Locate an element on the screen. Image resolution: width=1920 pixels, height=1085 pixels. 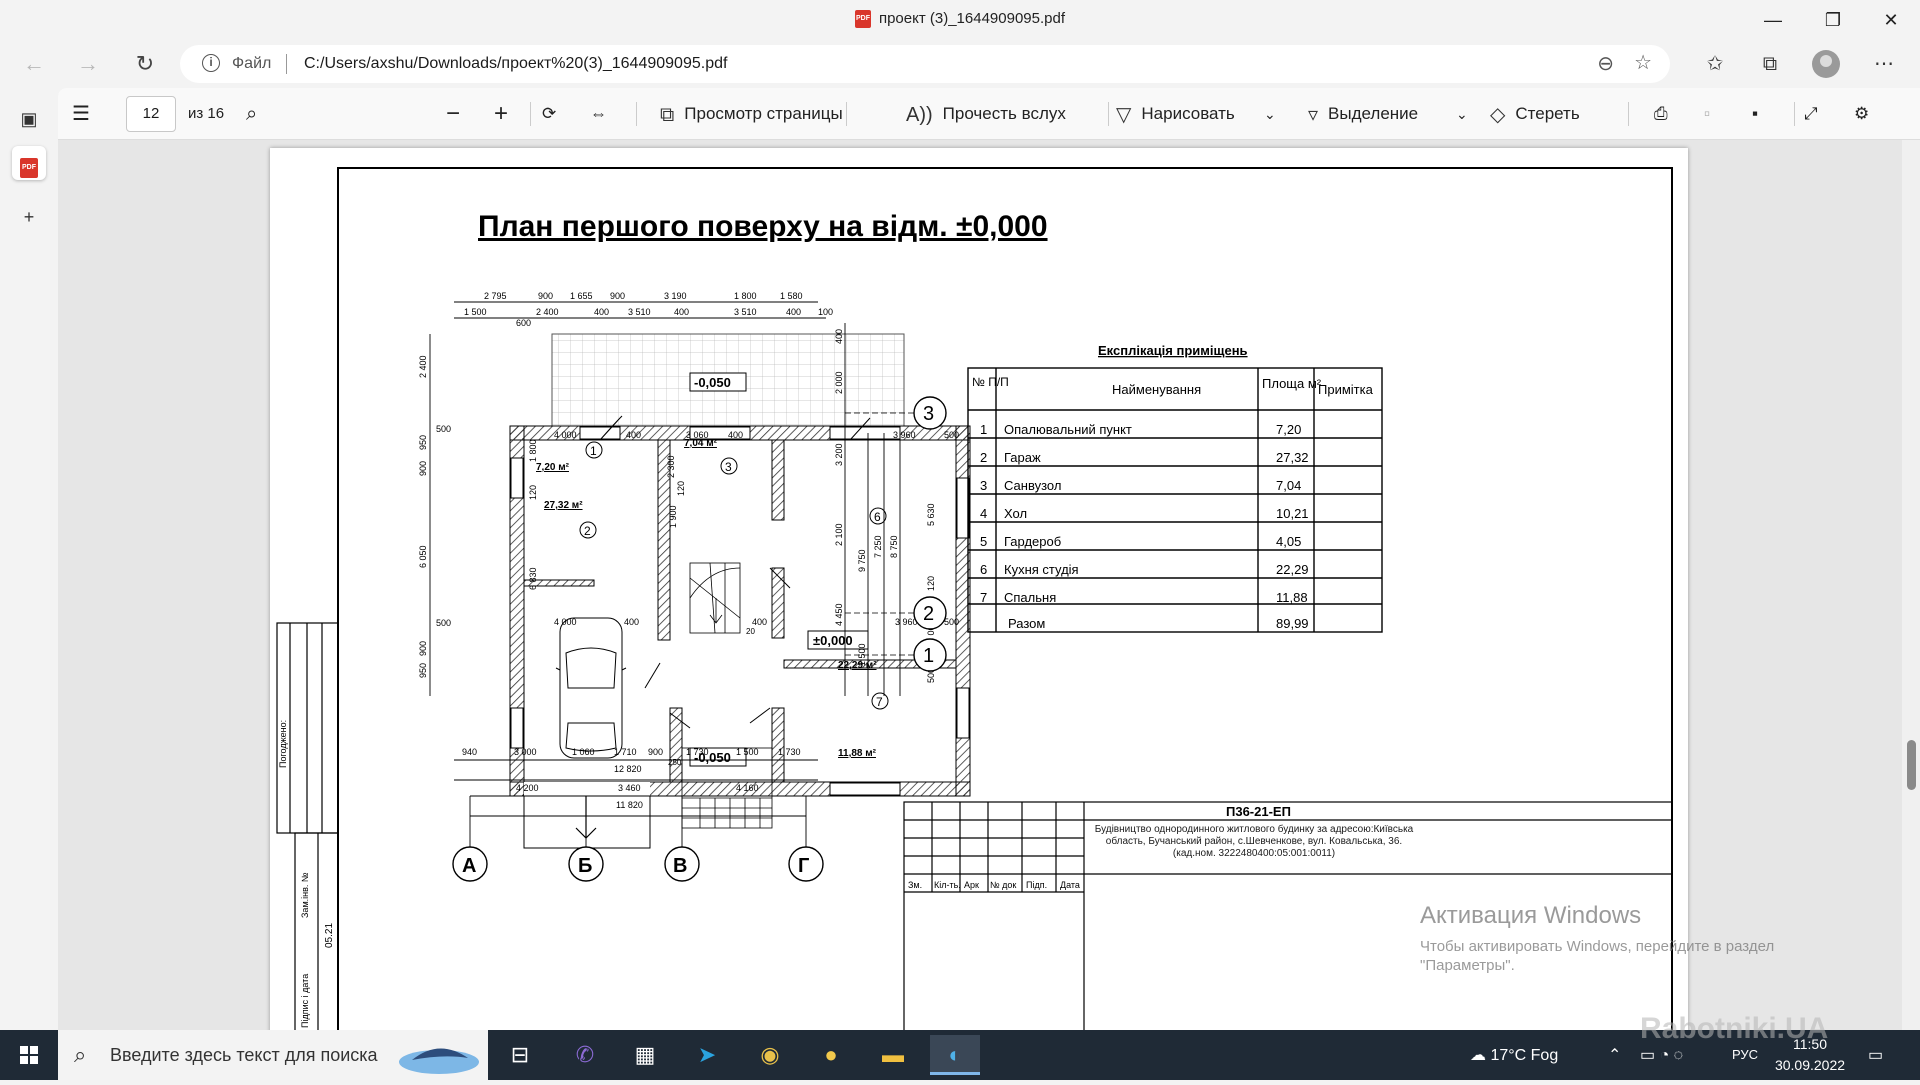
notification-icon: ▭ is located at coordinates (1875, 1055).